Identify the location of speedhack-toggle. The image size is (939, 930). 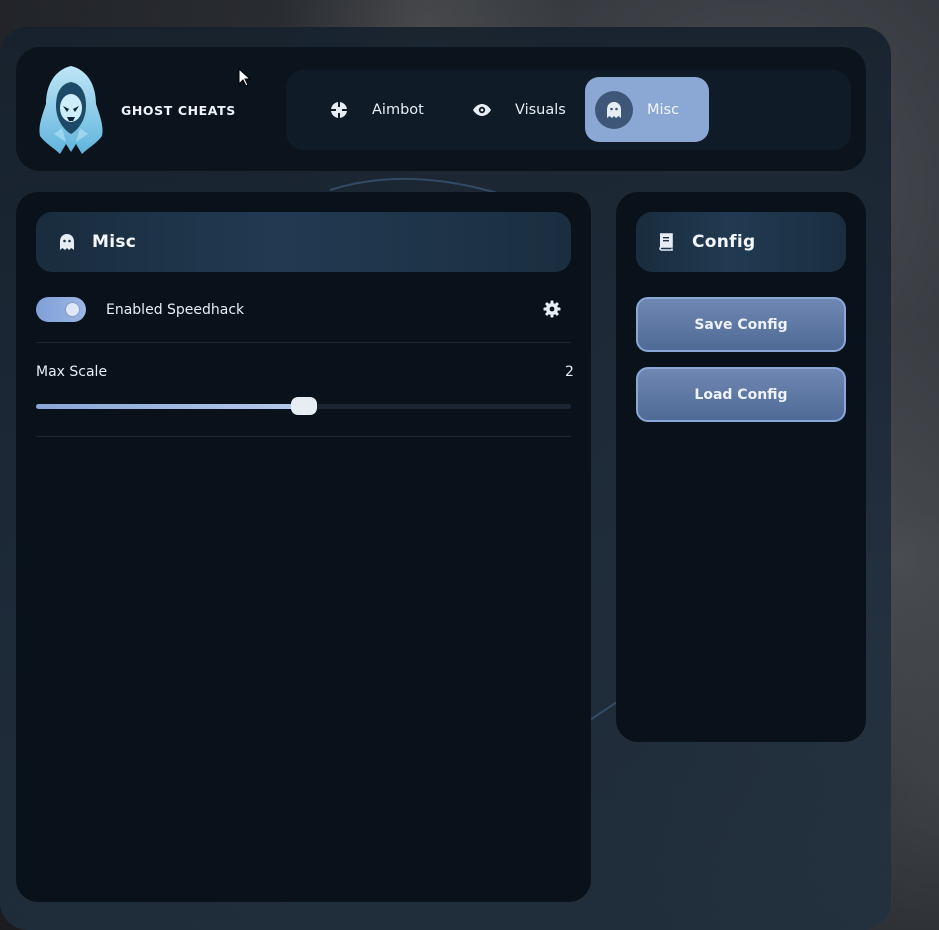
(61, 309).